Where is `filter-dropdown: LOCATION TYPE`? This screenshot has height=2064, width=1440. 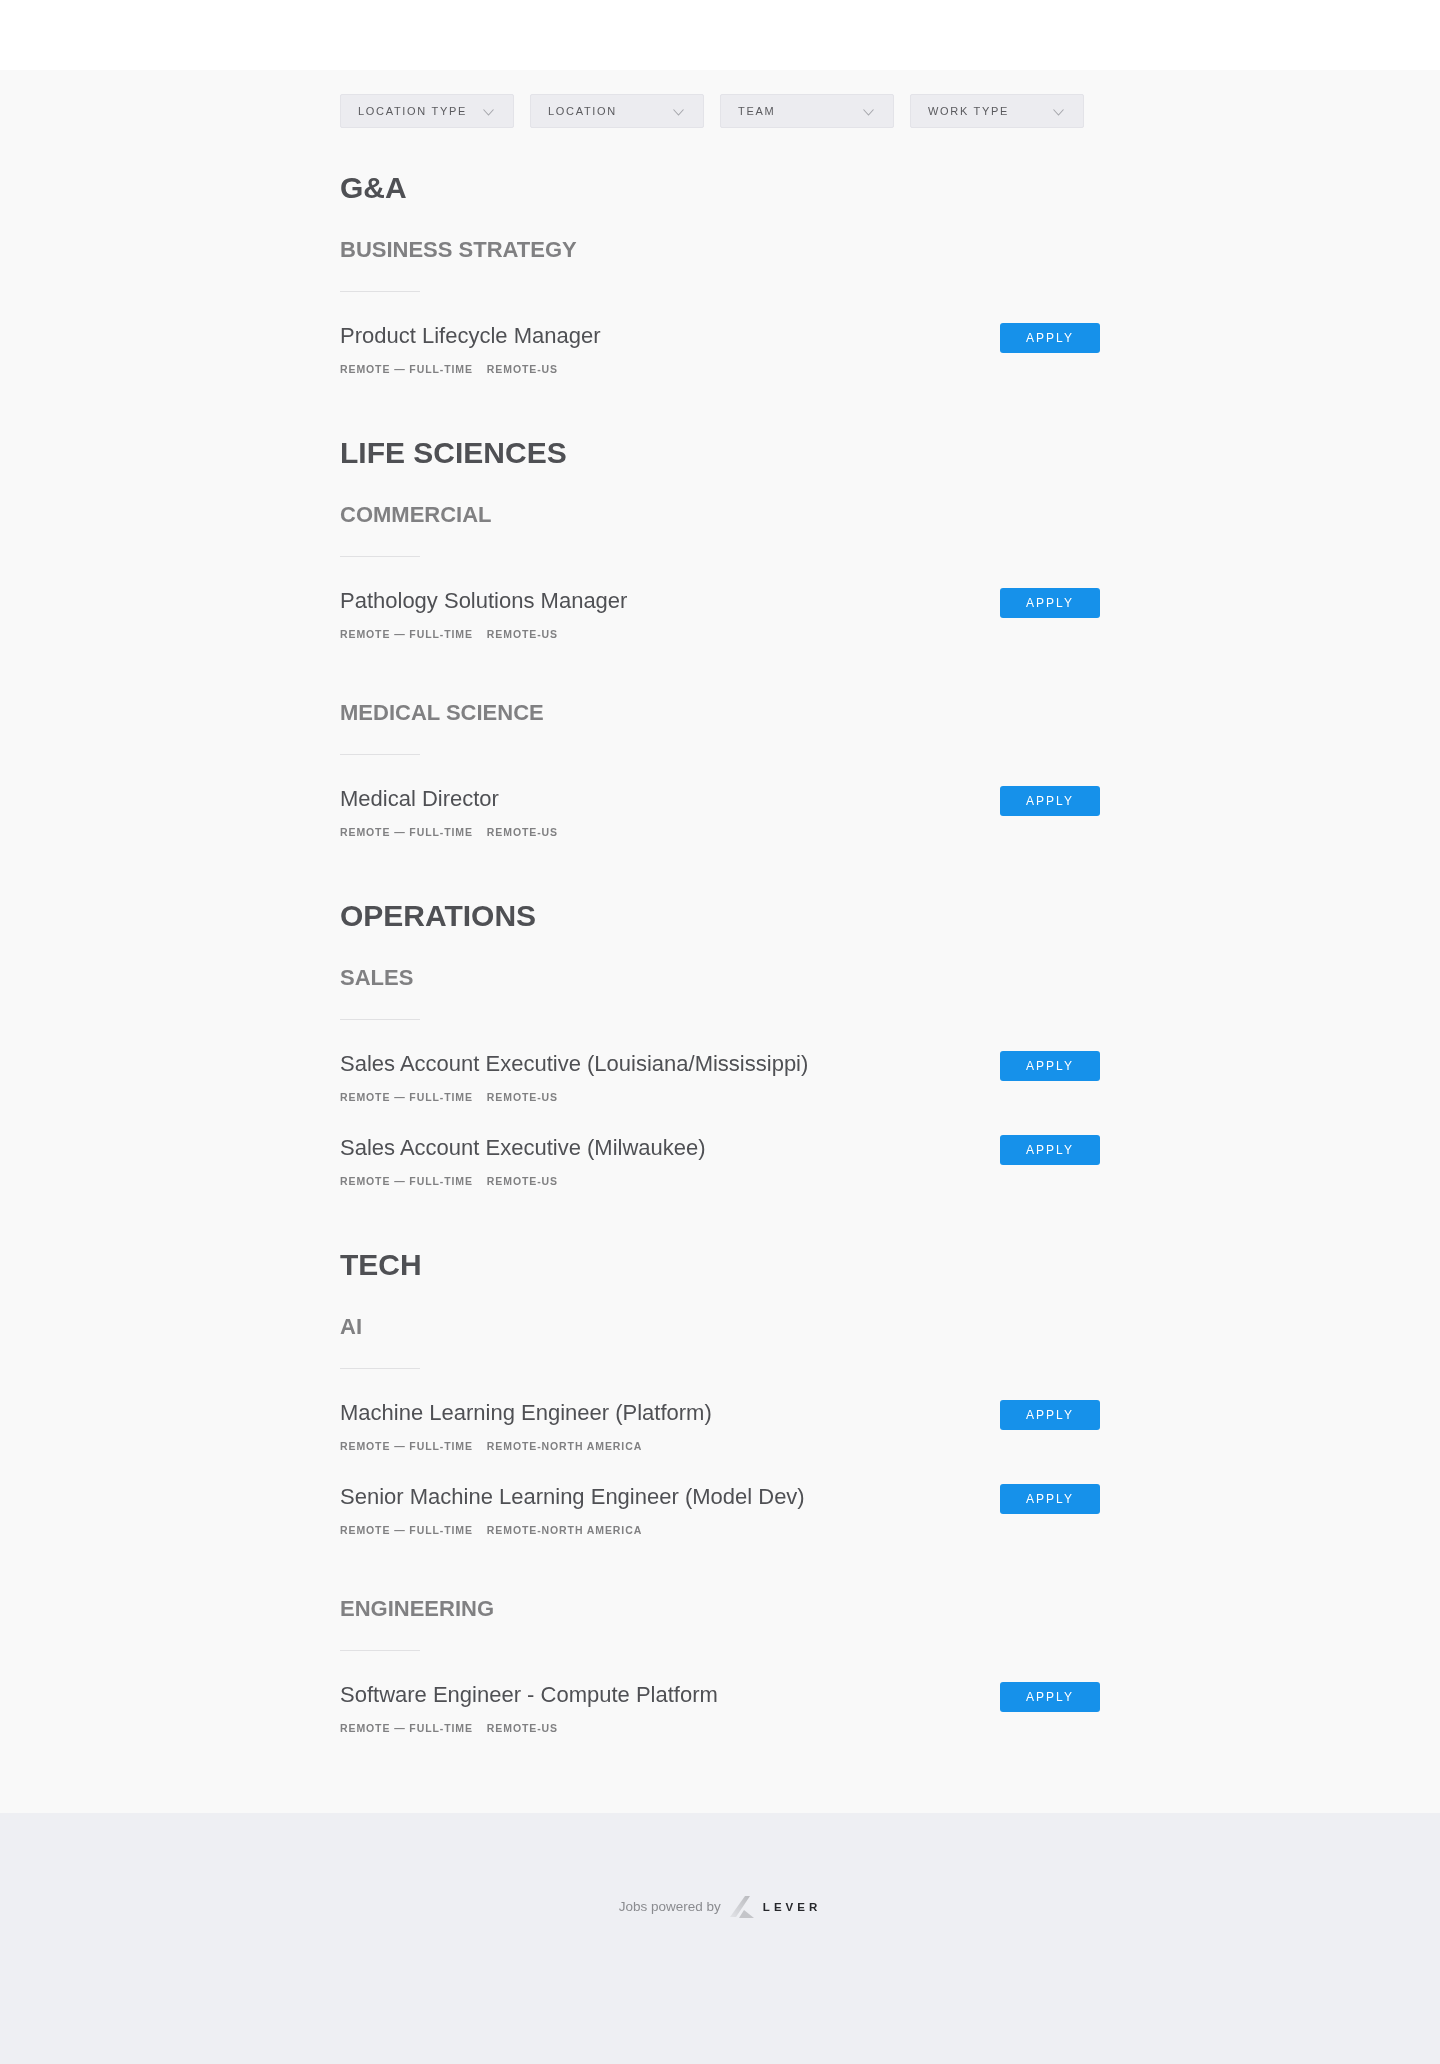
filter-dropdown: LOCATION TYPE is located at coordinates (427, 111).